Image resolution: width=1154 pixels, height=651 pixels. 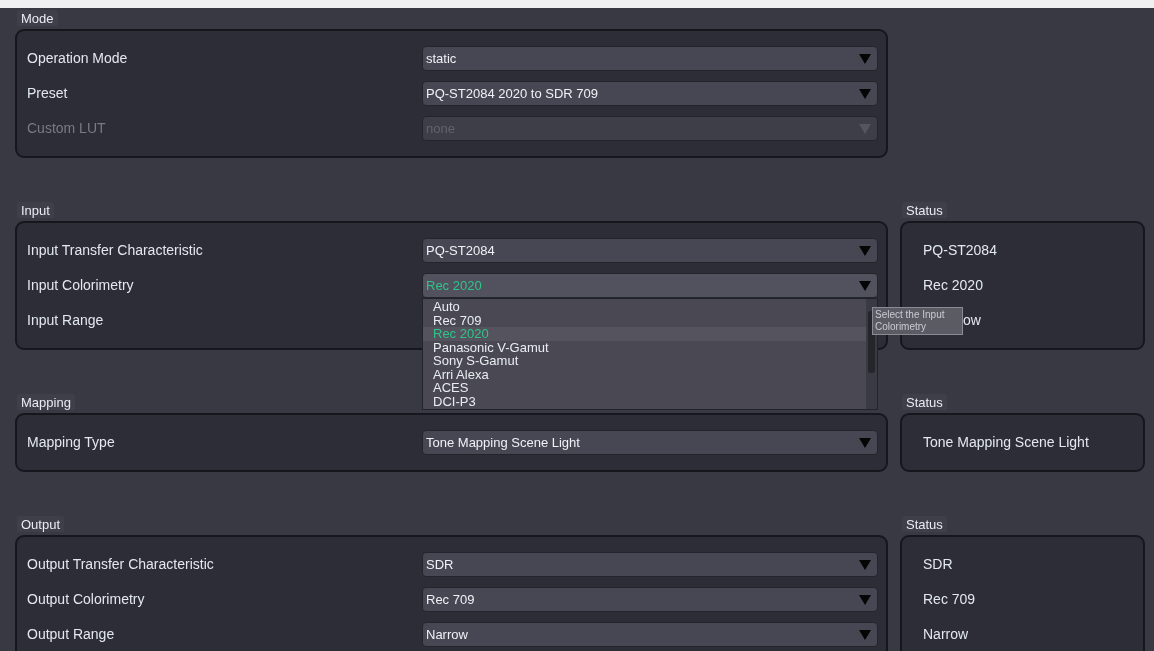 I want to click on dropdown: Tone Mapping Scene Light, so click(x=650, y=442).